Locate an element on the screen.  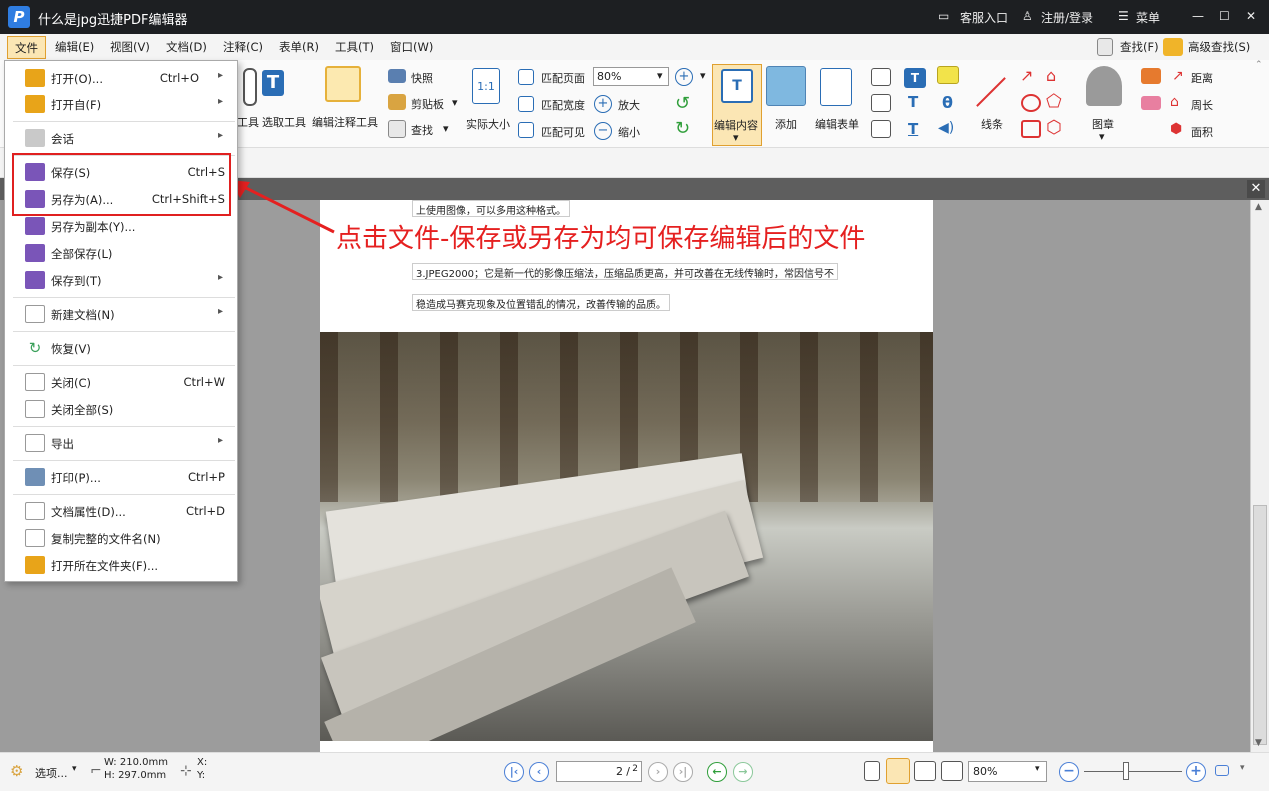
edit-content-button: T 编辑内容 ▾ is located at coordinates (737, 105).